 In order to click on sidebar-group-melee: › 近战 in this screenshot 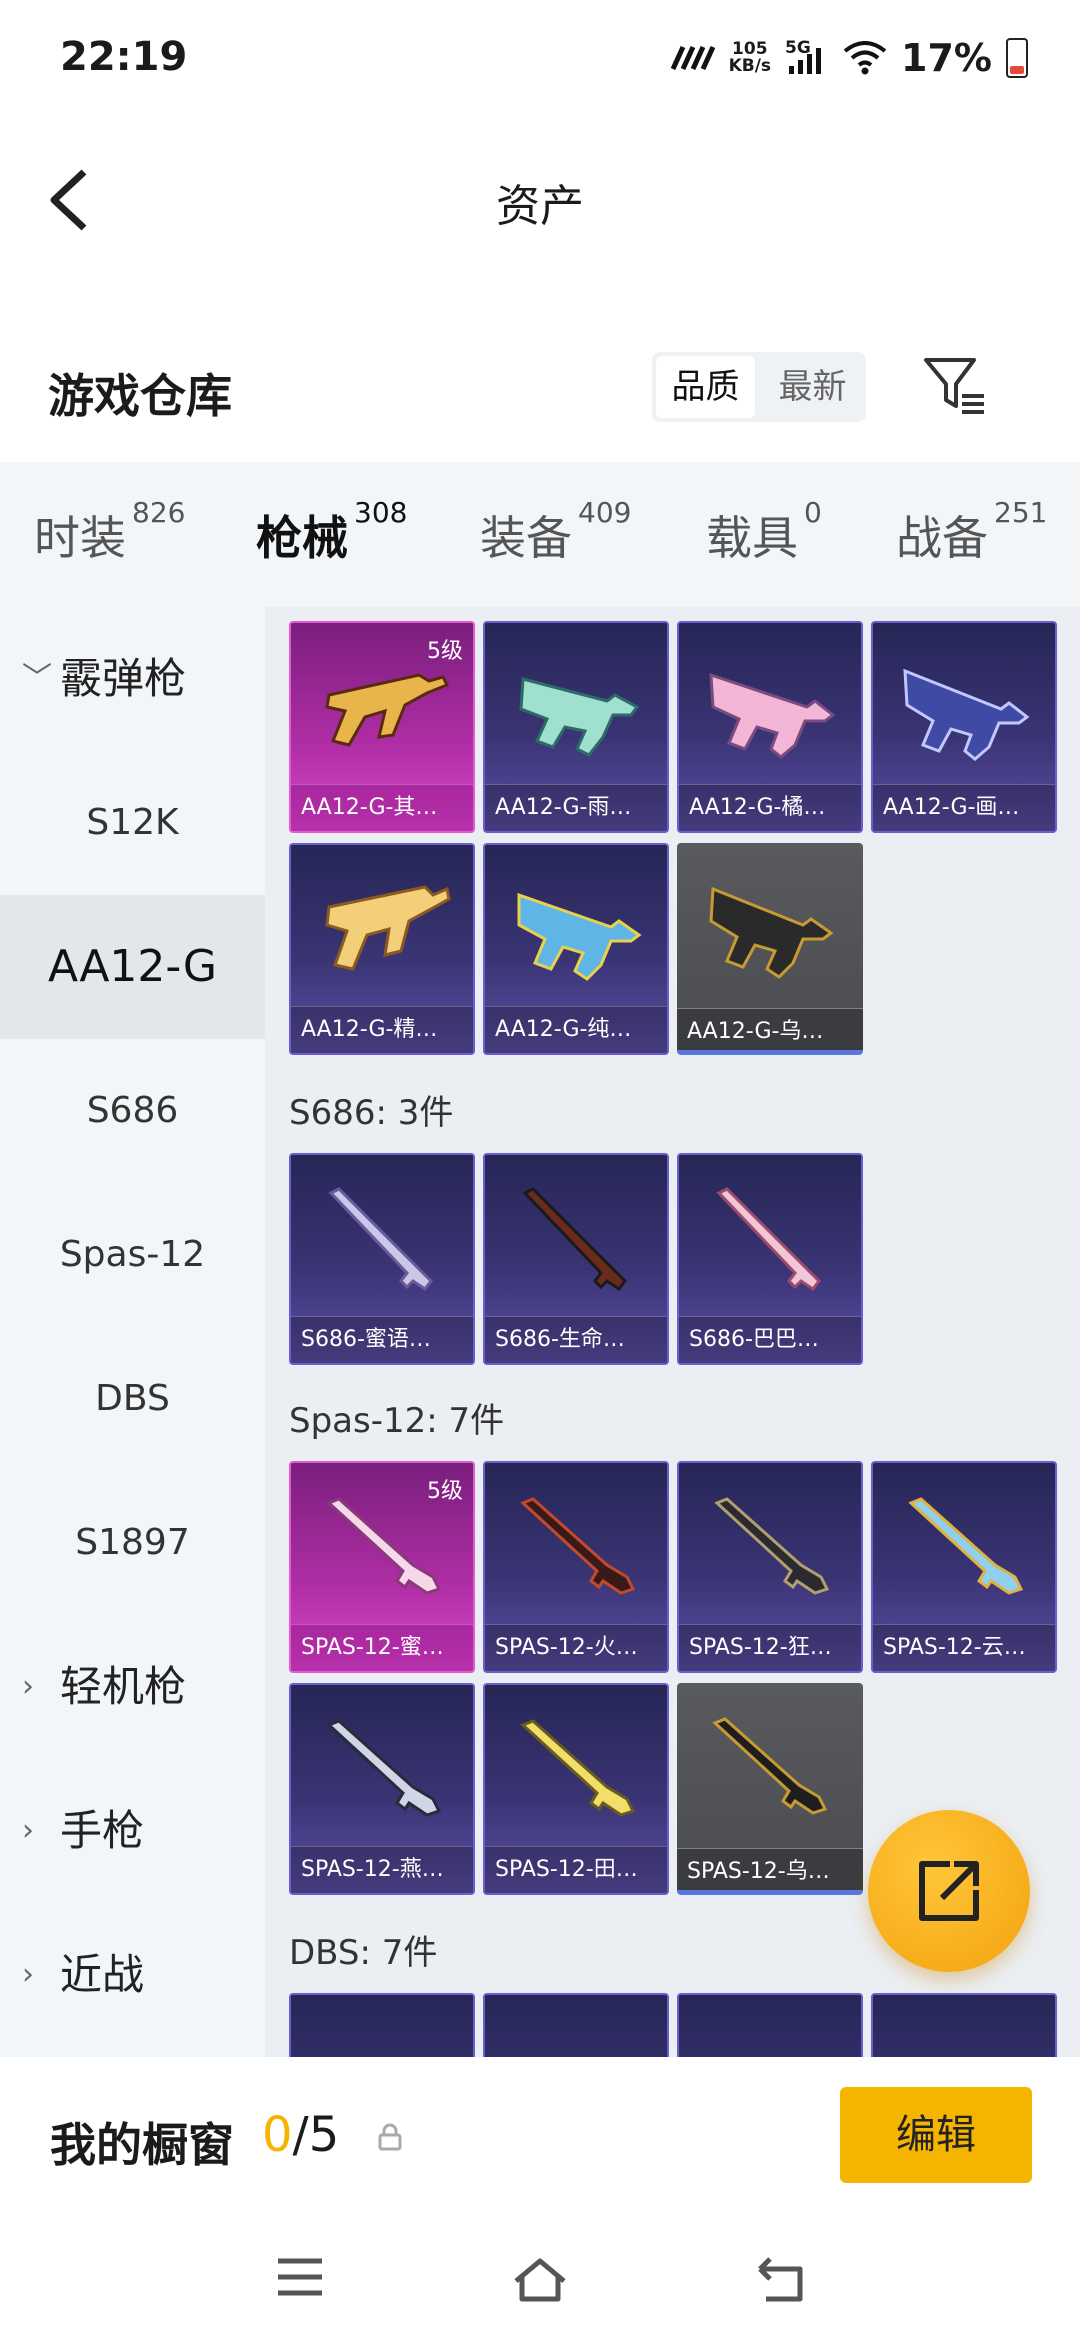, I will do `click(132, 1975)`.